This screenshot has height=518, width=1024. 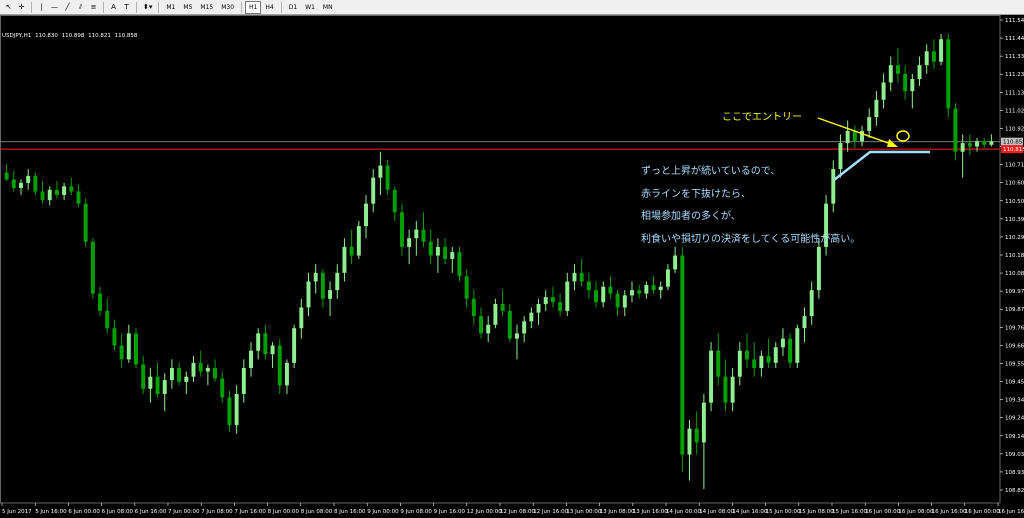 What do you see at coordinates (310, 7) in the screenshot?
I see `timeframe-button-w1: W1` at bounding box center [310, 7].